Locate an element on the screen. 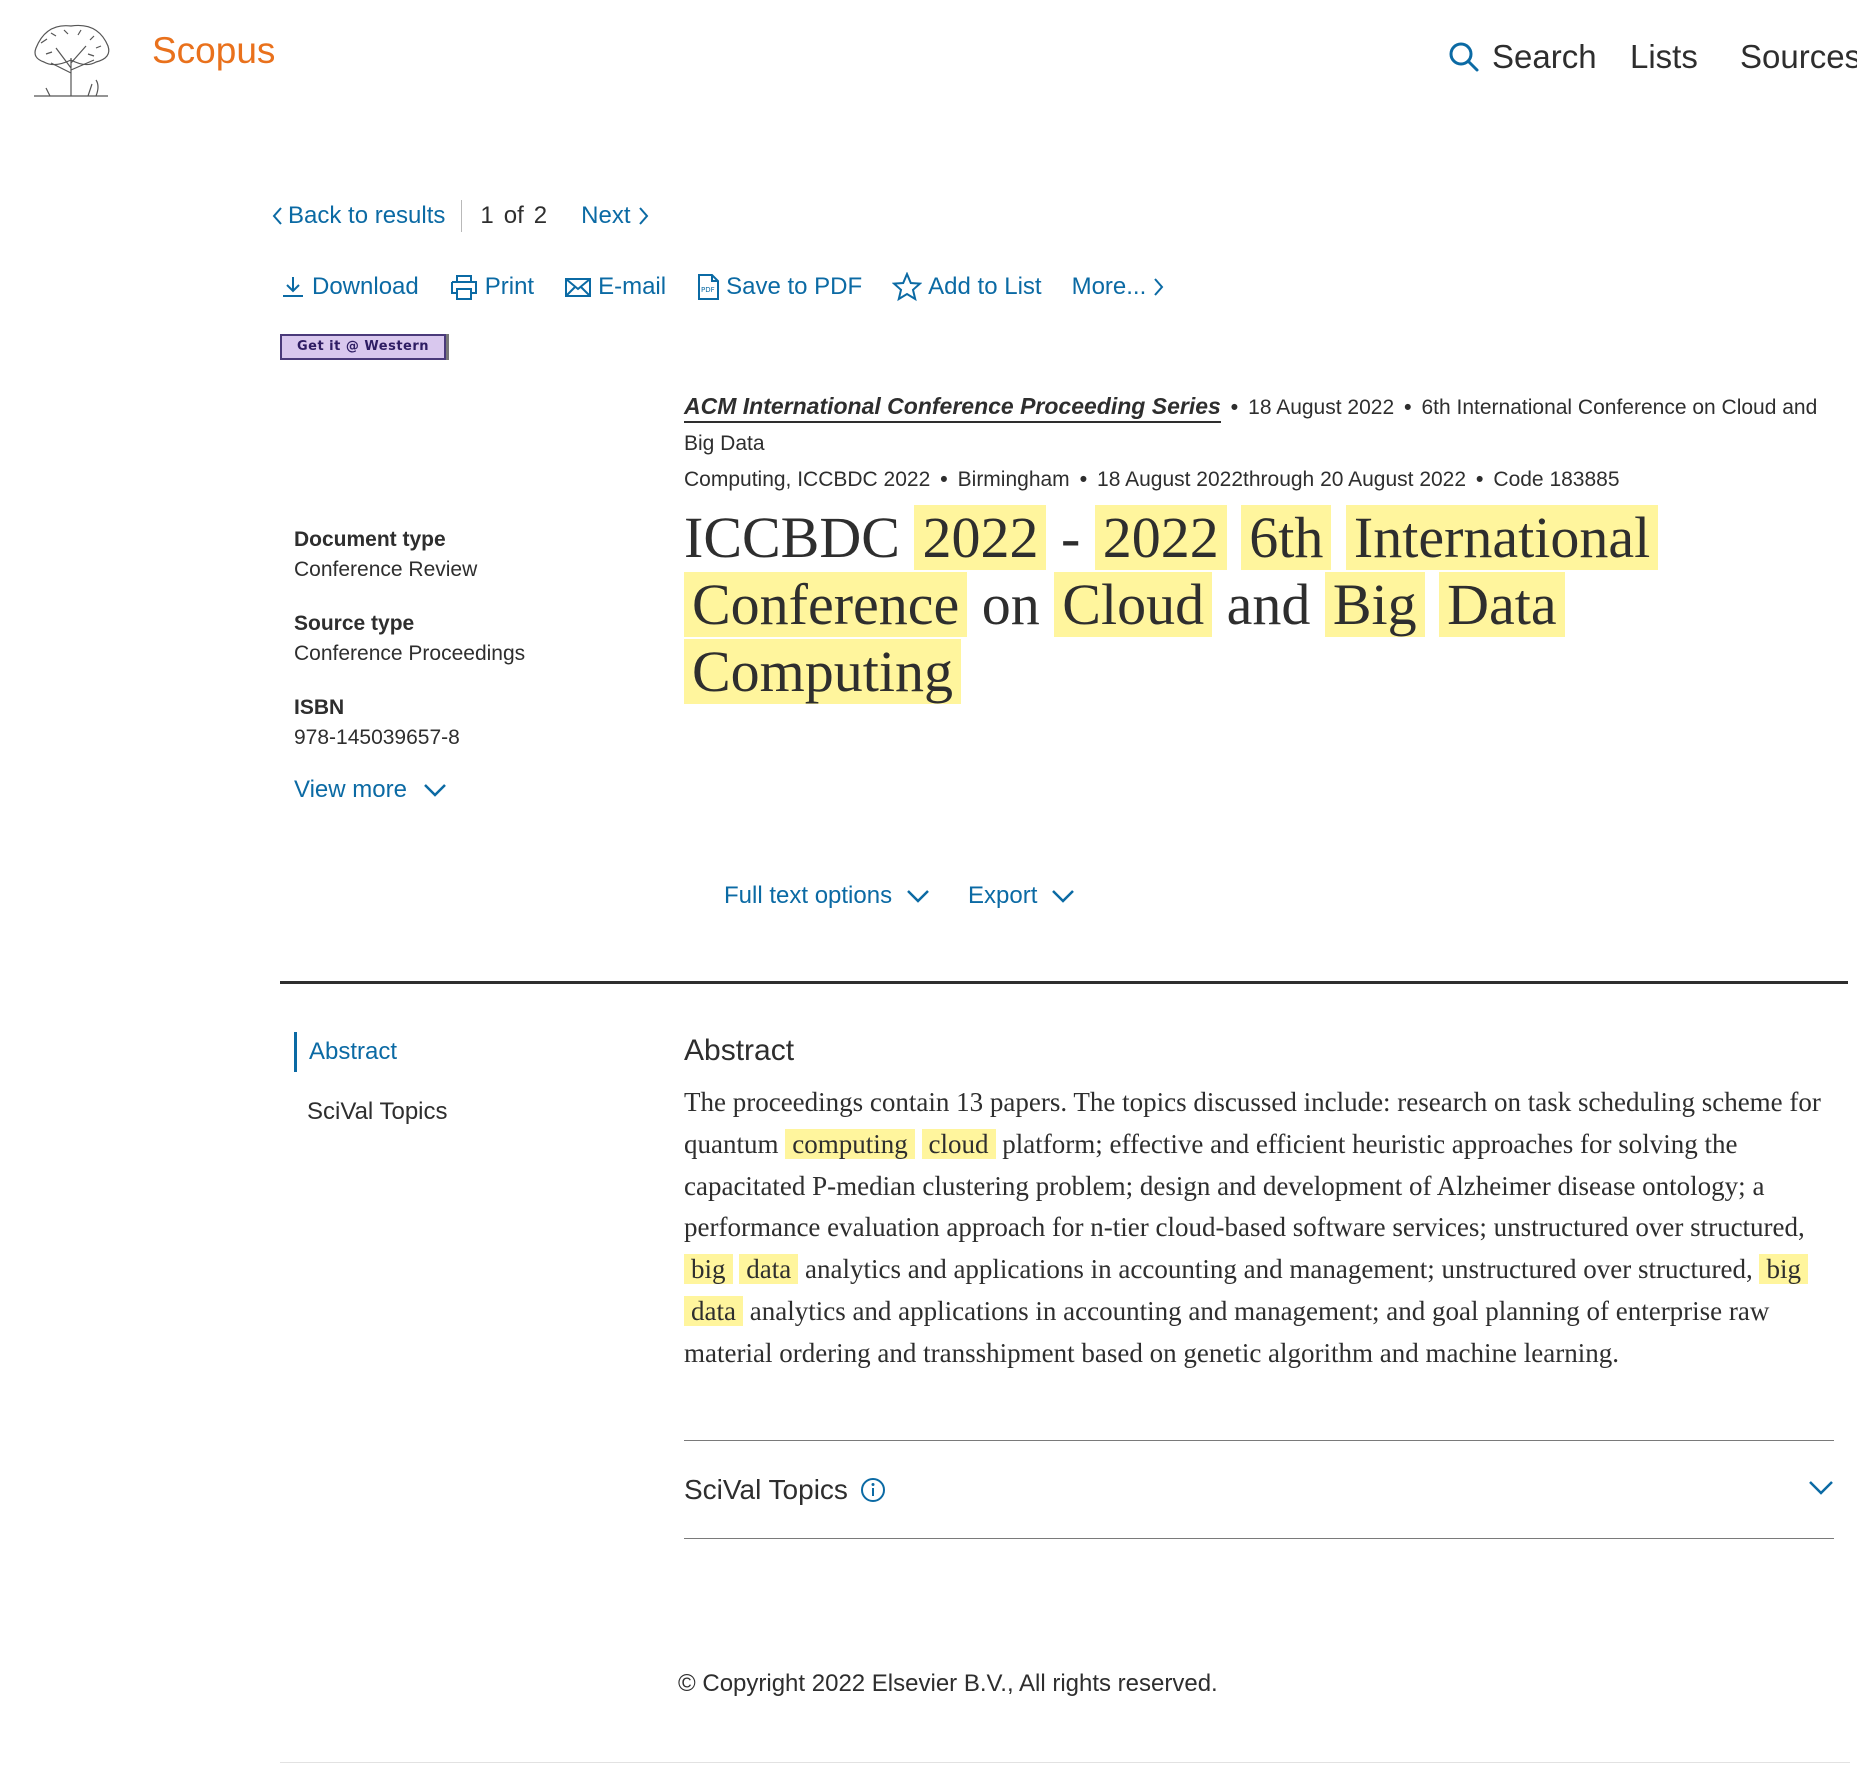  scival-topics-header: SciVal Topics is located at coordinates (785, 1490).